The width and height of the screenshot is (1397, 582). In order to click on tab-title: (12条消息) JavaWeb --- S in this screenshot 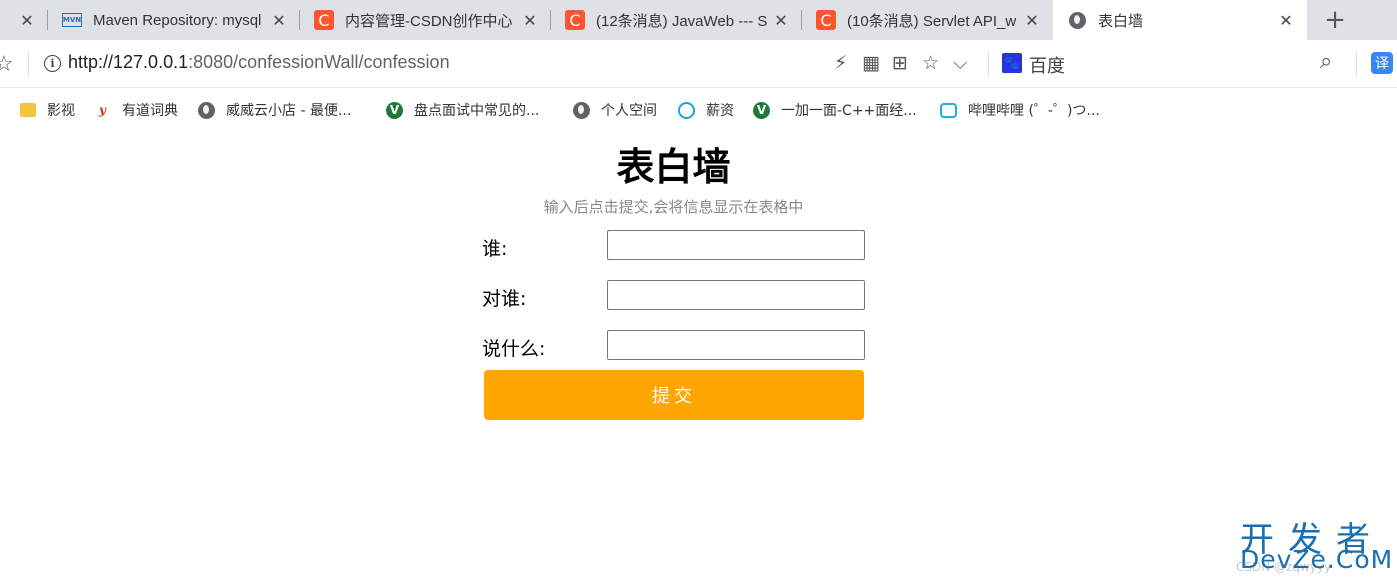, I will do `click(682, 21)`.